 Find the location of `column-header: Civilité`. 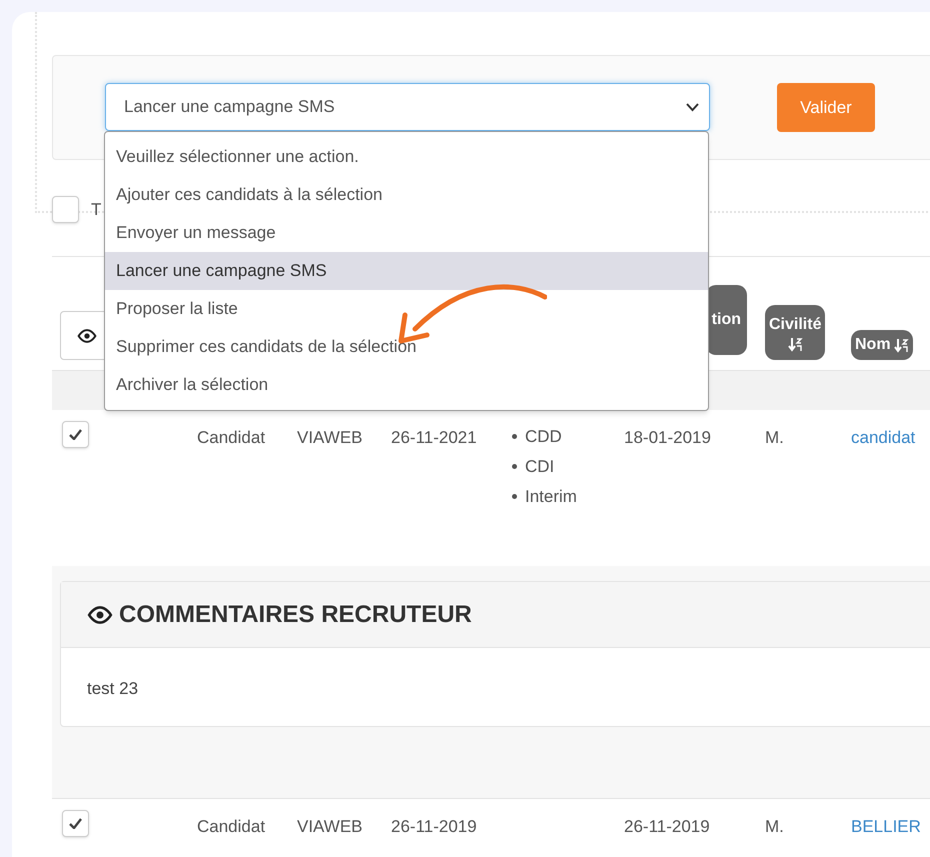

column-header: Civilité is located at coordinates (795, 332).